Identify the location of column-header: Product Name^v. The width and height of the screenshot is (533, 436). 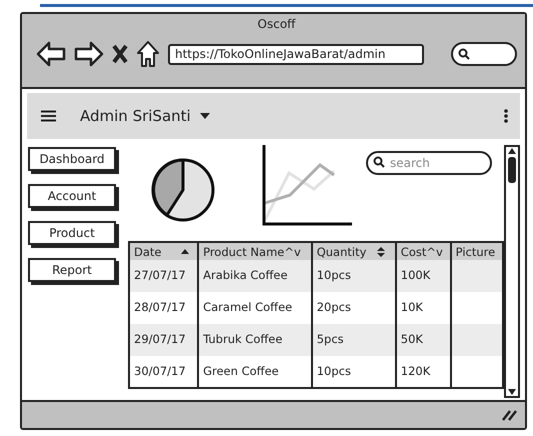
(255, 251).